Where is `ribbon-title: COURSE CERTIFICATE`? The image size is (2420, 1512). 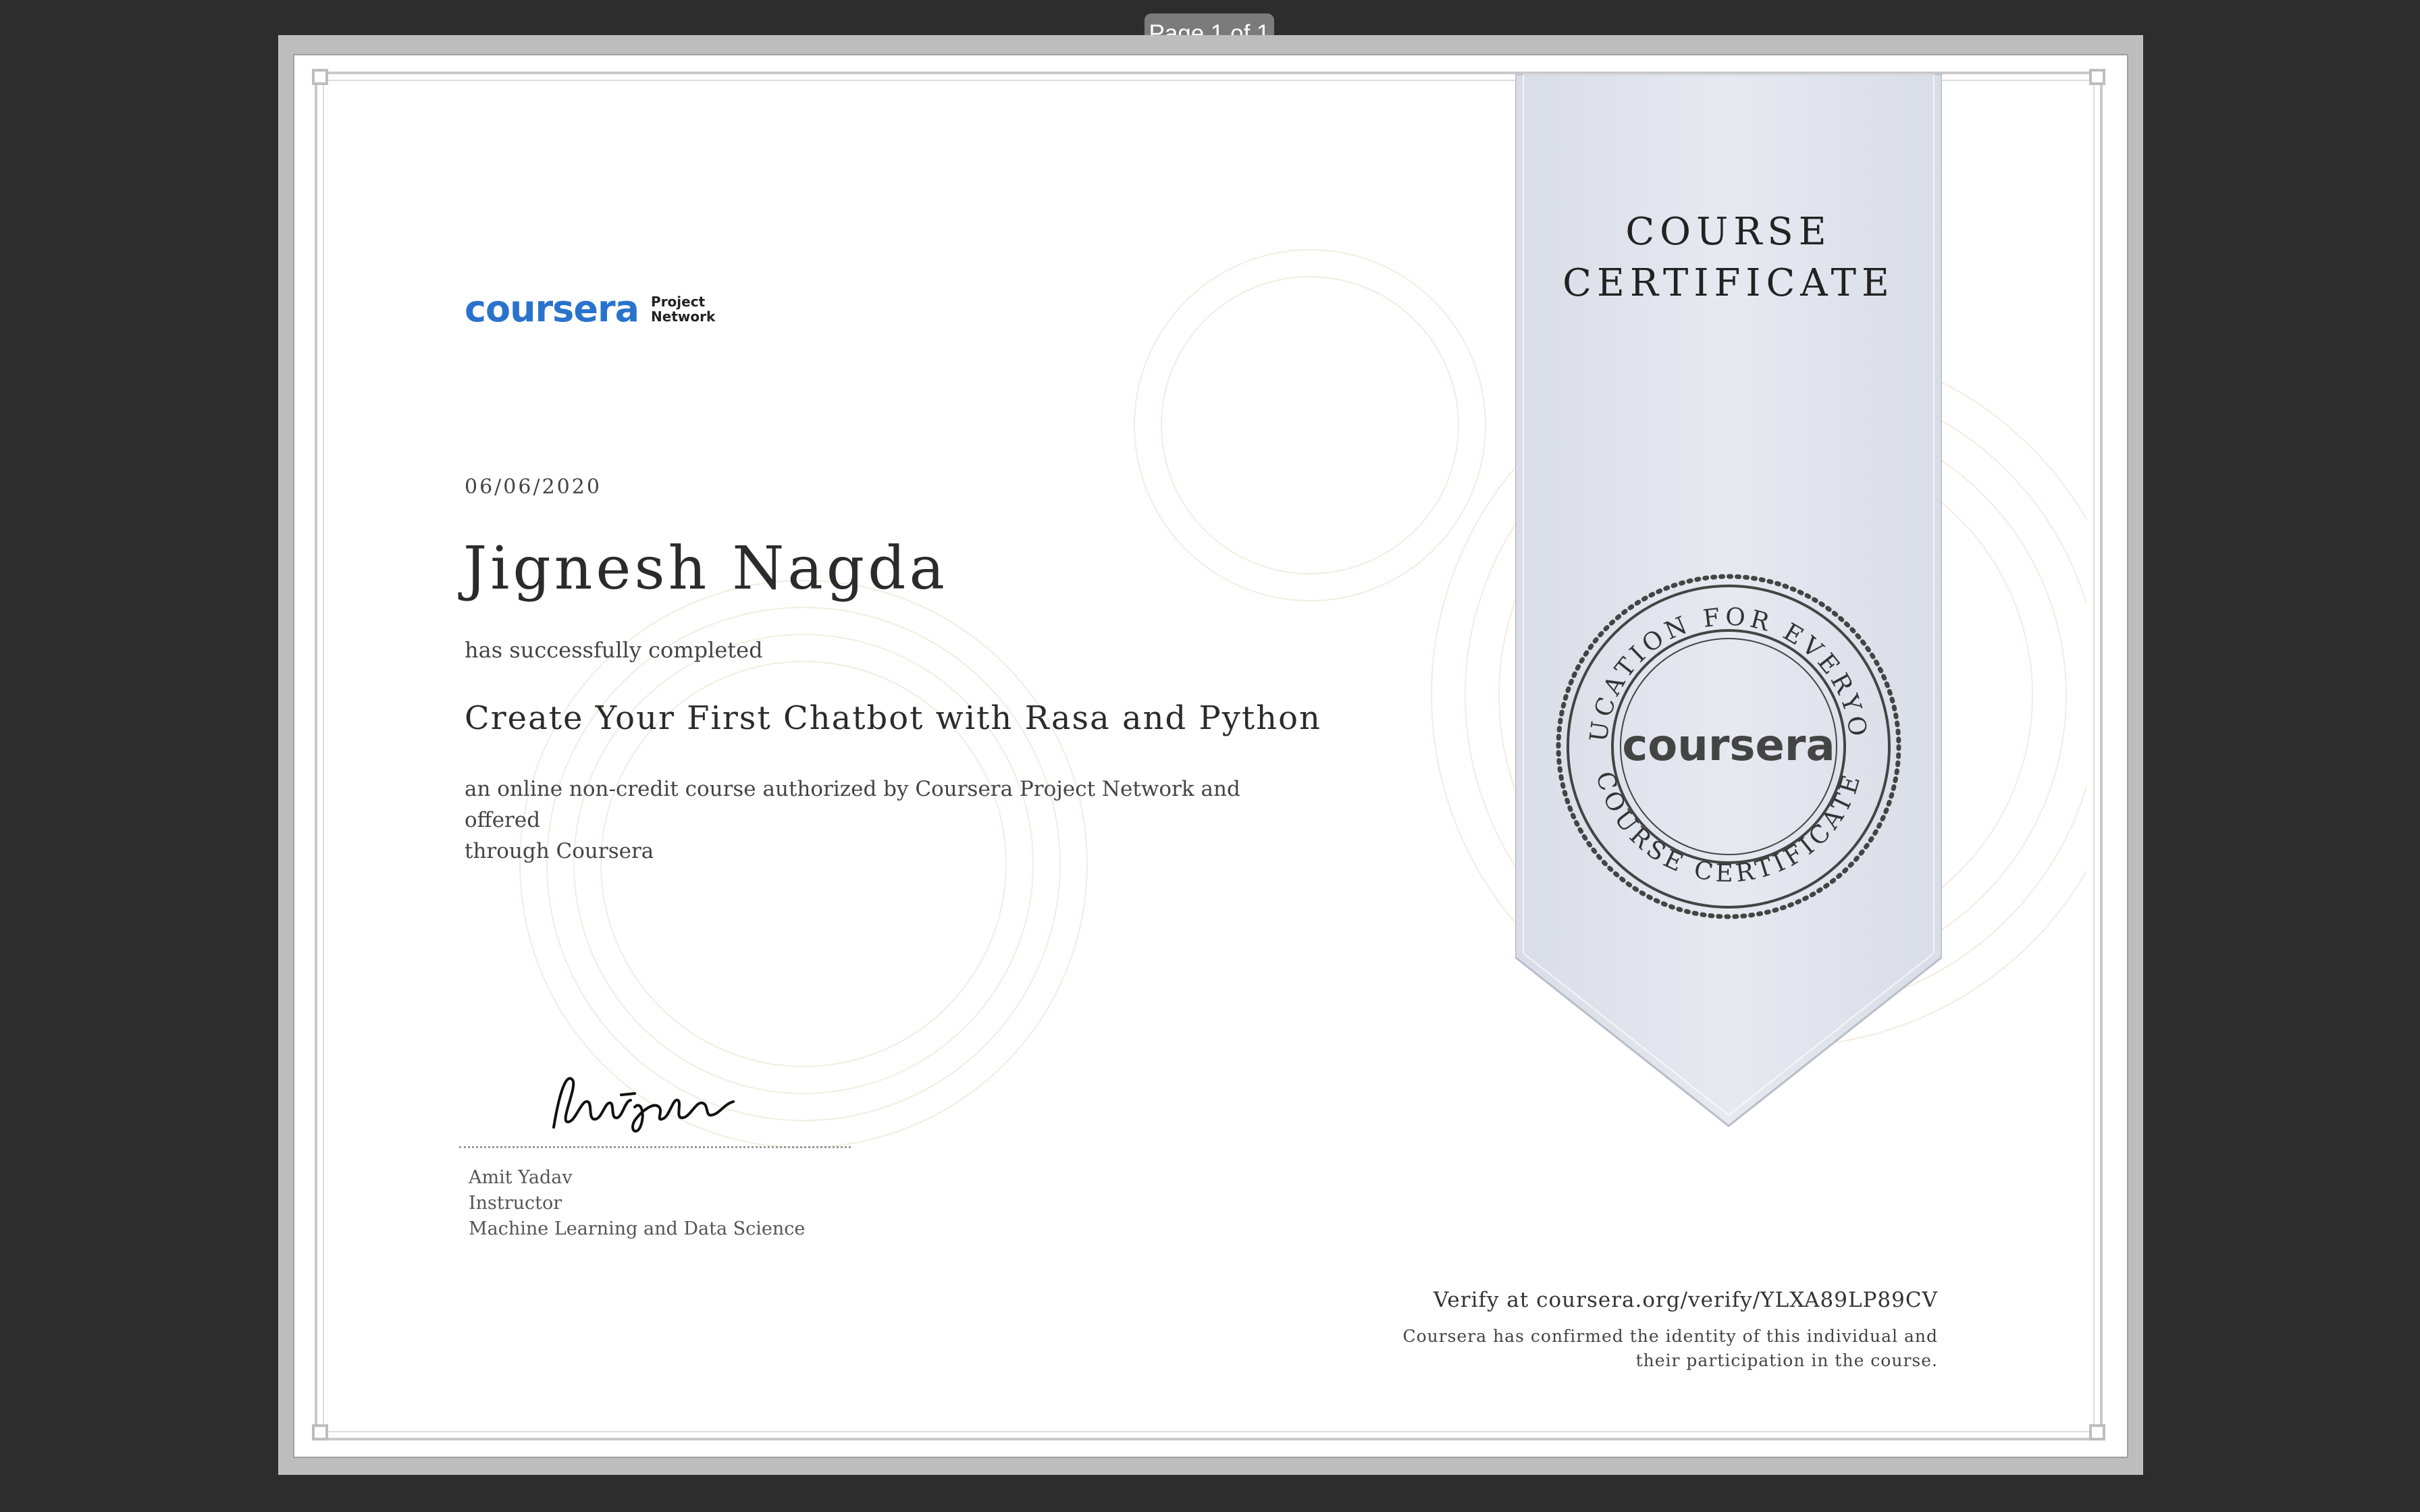 ribbon-title: COURSE CERTIFICATE is located at coordinates (1728, 258).